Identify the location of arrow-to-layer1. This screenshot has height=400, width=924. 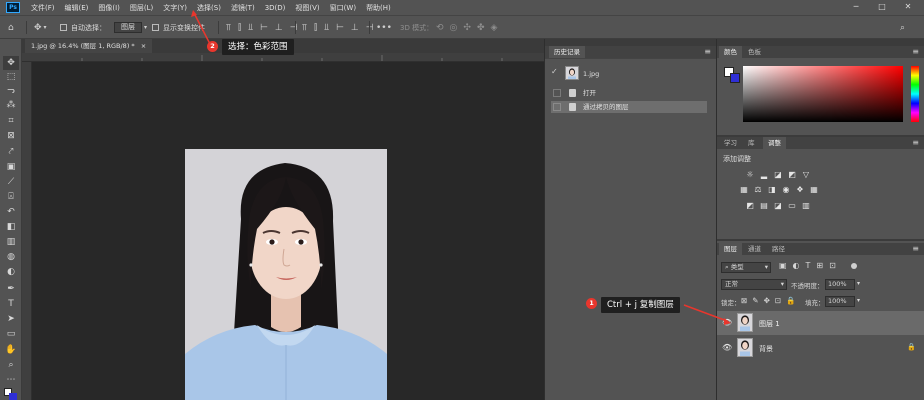
(705, 313).